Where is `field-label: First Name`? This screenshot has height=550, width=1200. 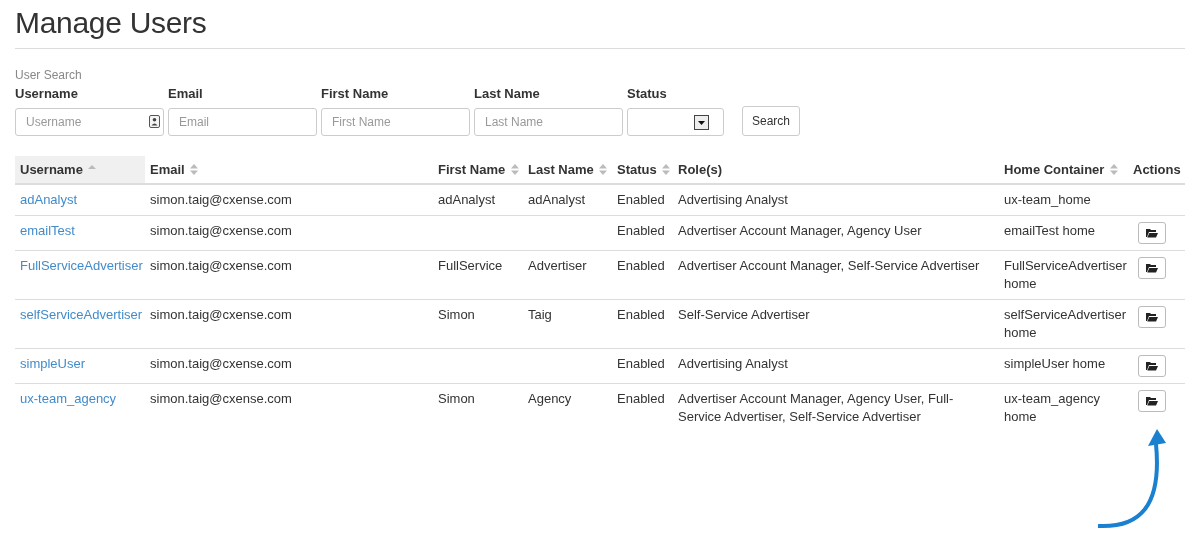
field-label: First Name is located at coordinates (355, 93).